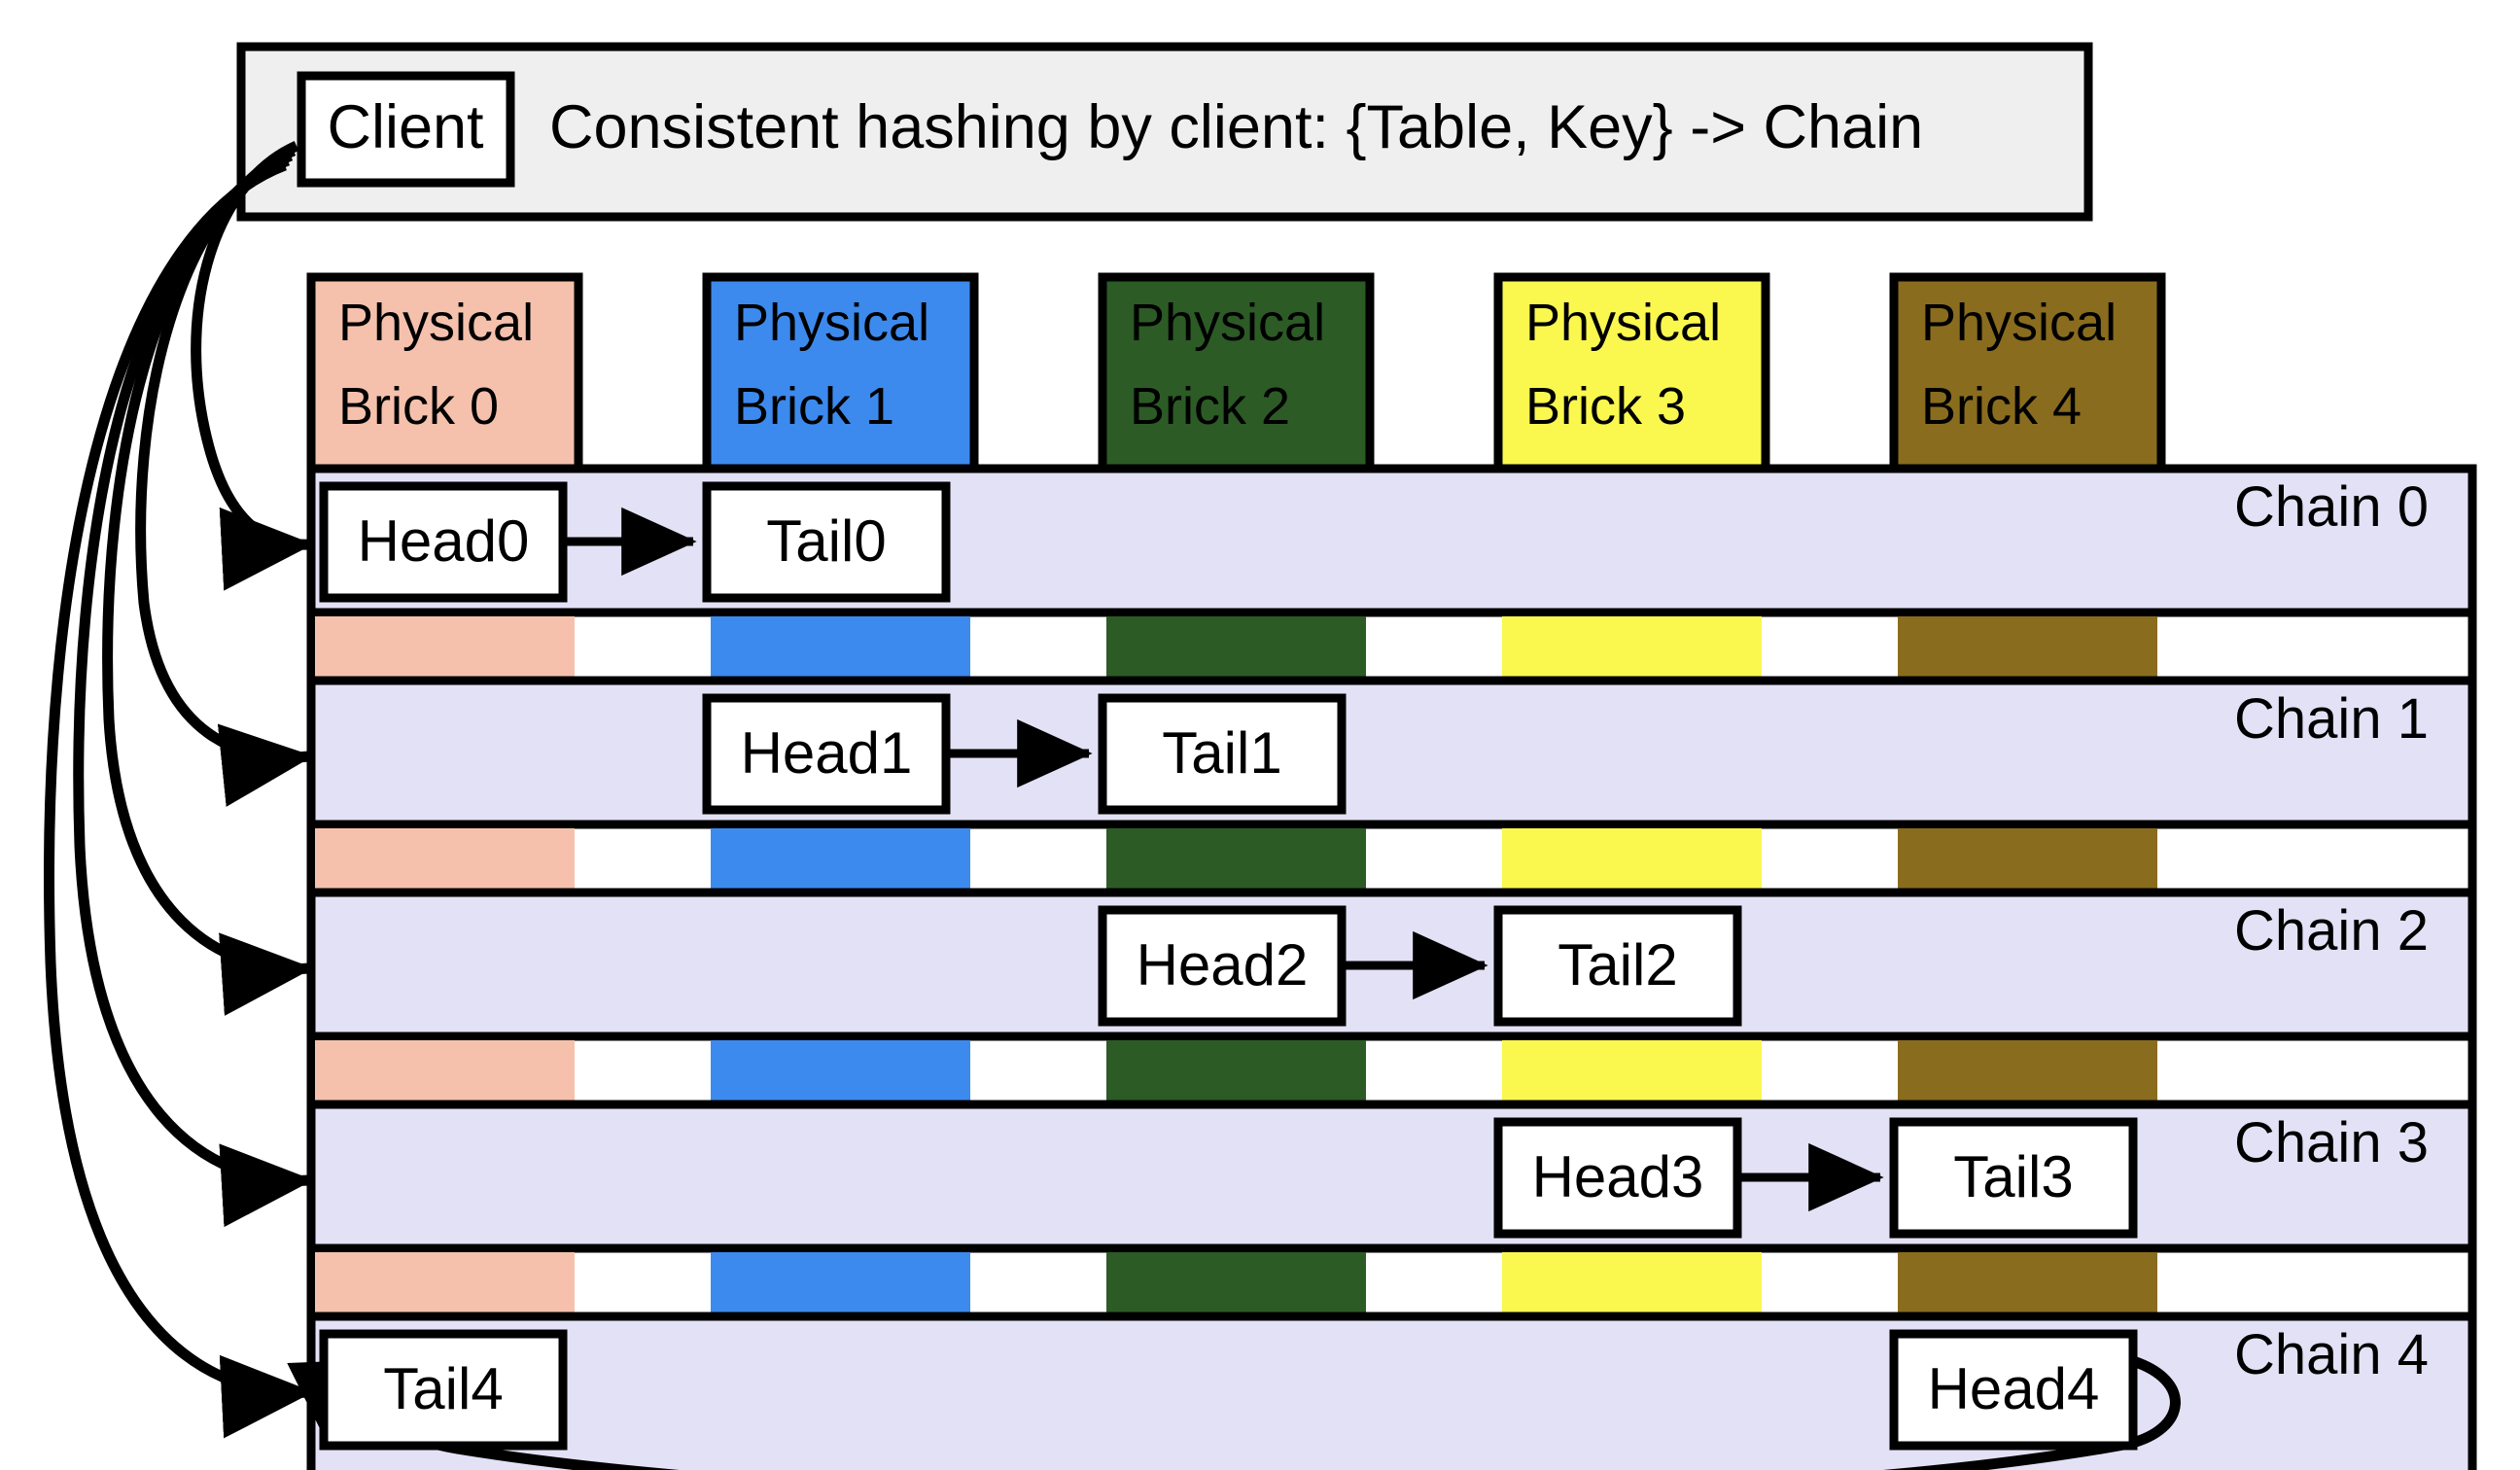  I want to click on brick-header-4-line1: Physical, so click(2019, 323).